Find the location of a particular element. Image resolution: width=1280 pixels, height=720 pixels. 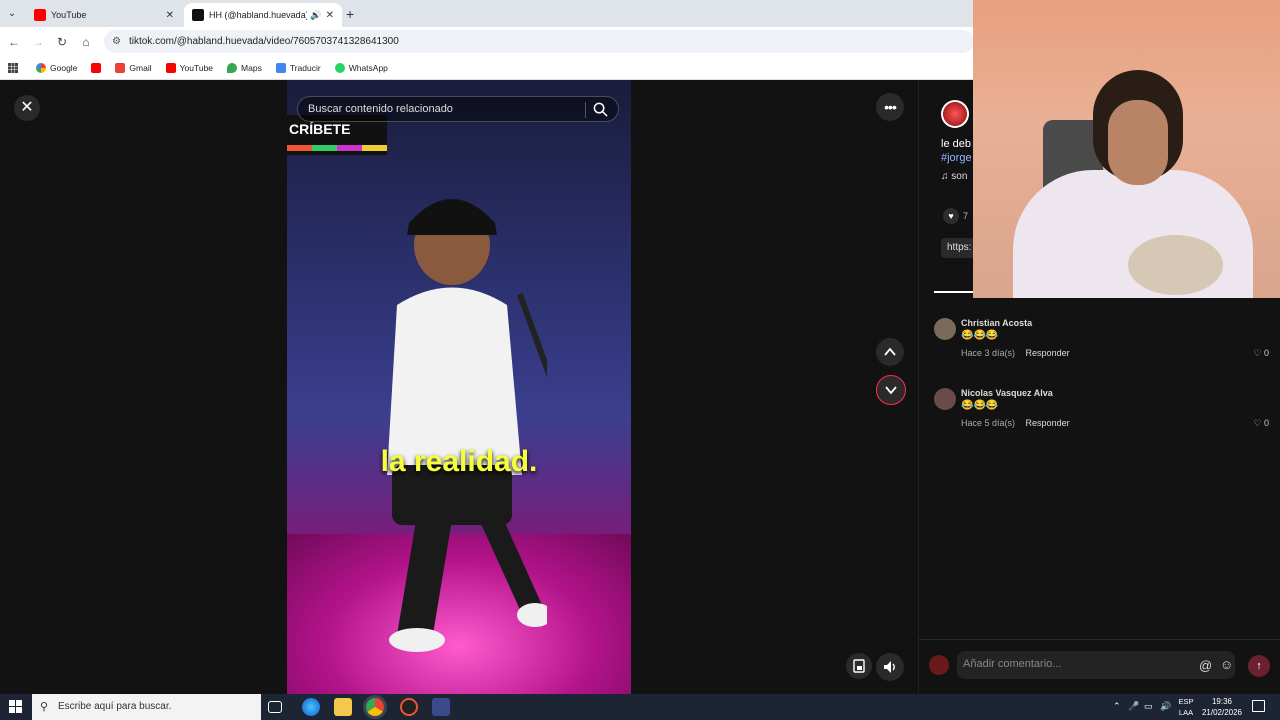

show-hidden-icons-icon: ⌃ is located at coordinates (1117, 706).